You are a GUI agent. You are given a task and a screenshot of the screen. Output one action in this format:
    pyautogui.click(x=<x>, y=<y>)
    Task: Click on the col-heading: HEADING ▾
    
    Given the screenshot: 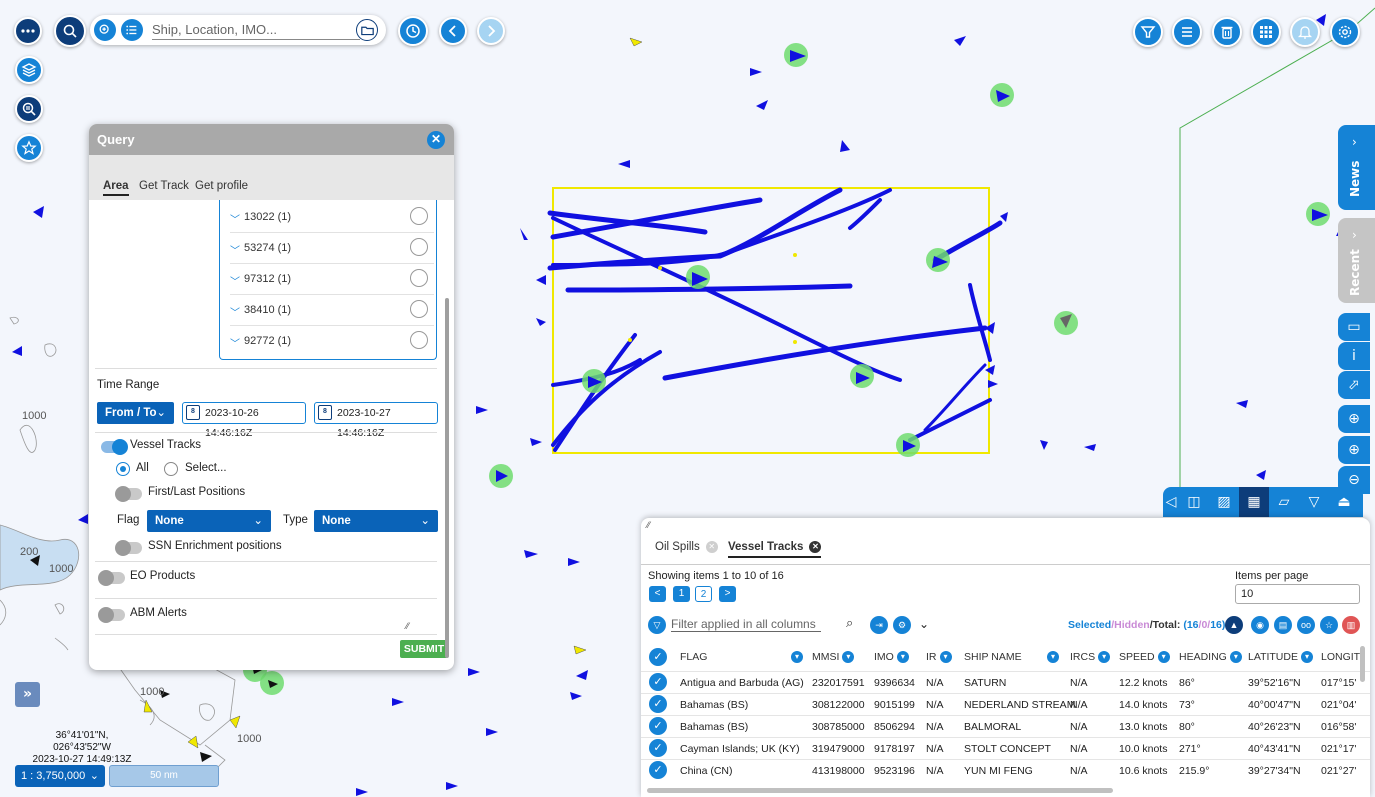 What is the action you would take?
    pyautogui.click(x=1210, y=657)
    